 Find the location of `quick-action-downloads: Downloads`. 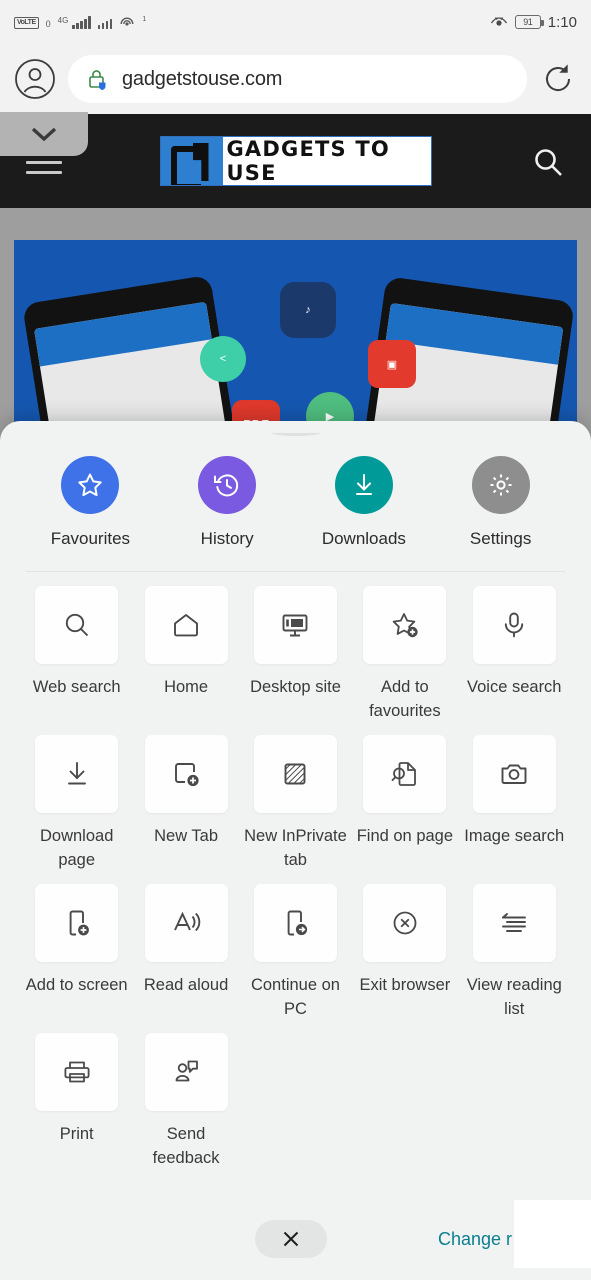

quick-action-downloads: Downloads is located at coordinates (364, 502).